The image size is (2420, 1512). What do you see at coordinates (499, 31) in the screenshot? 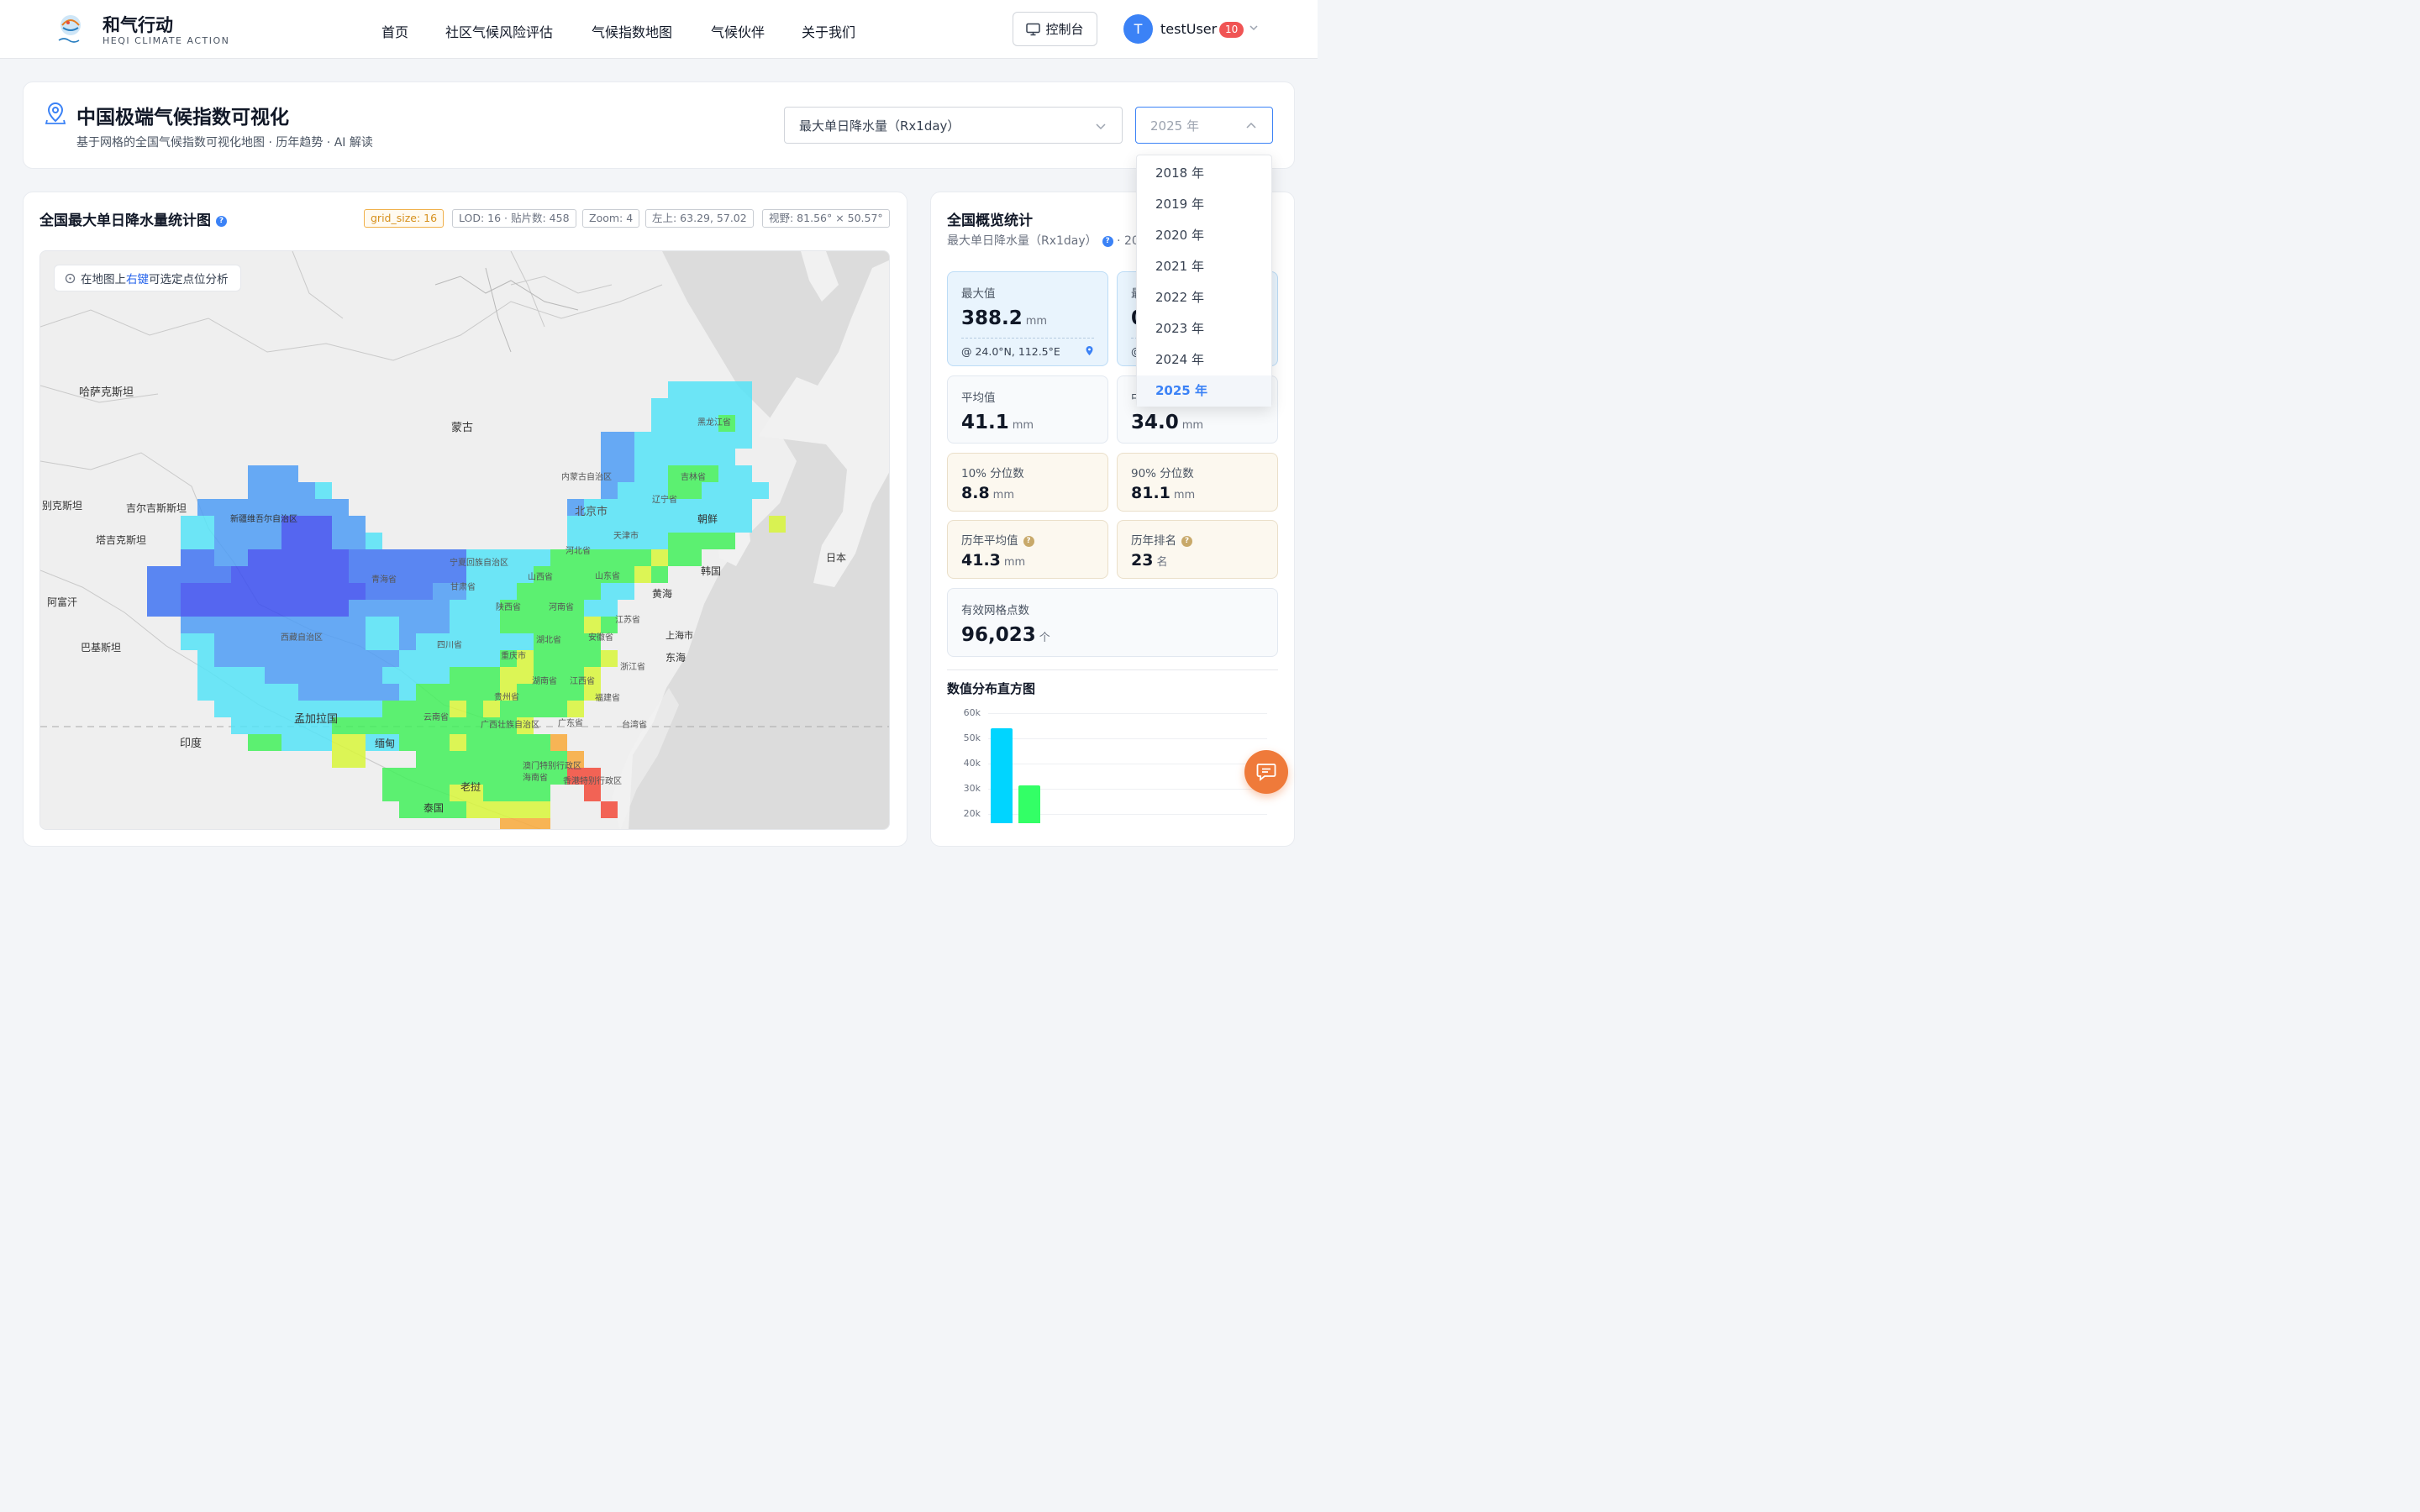
I see `nav-risk-assessment: 社区气候风险评估` at bounding box center [499, 31].